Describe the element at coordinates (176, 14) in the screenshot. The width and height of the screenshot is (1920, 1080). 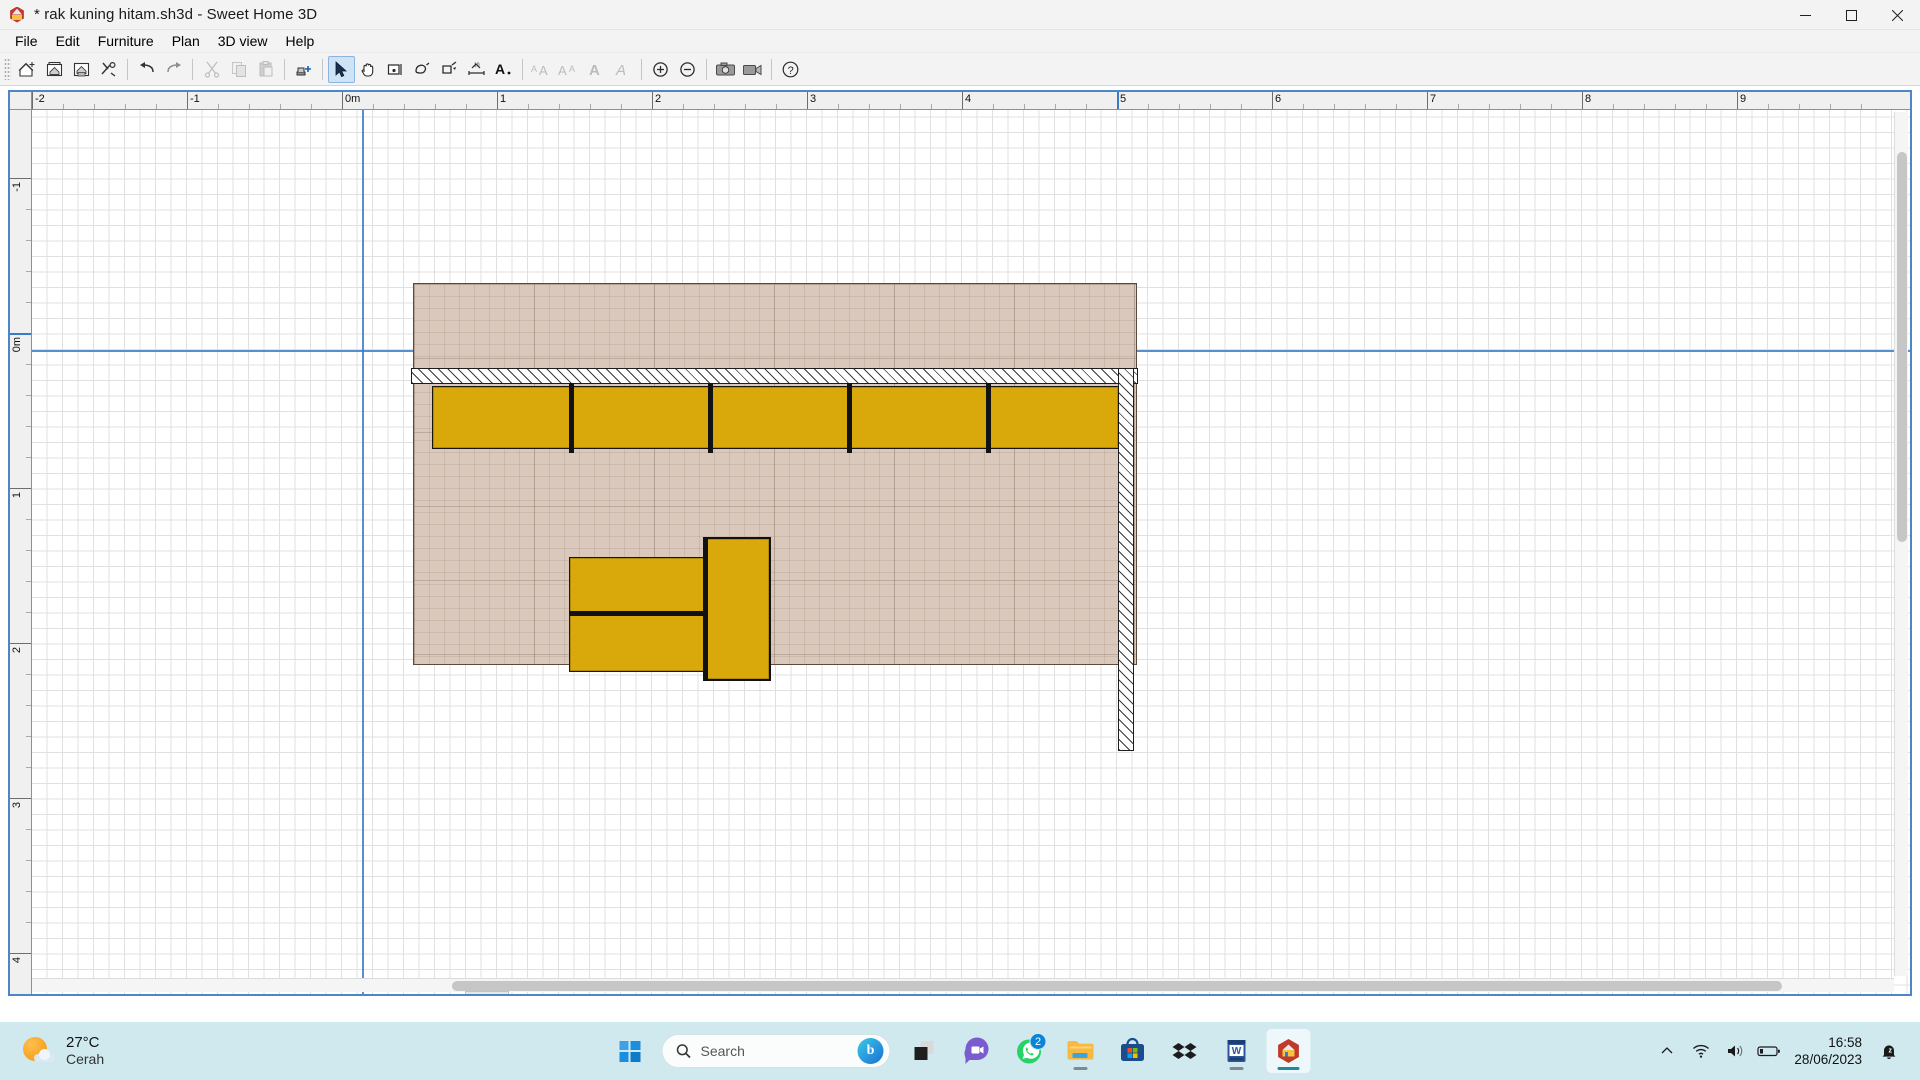
I see `window-title: * rak kuning hitam.sh3d - Sweet Home 3D` at that location.